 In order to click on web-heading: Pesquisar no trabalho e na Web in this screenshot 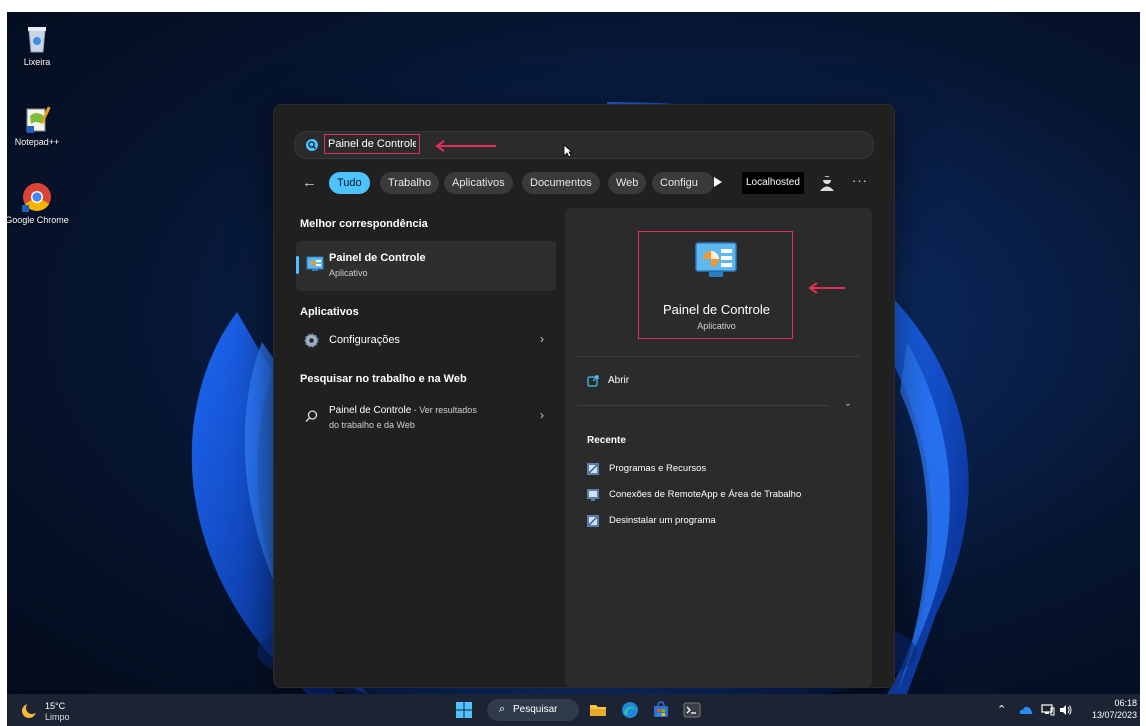, I will do `click(383, 379)`.